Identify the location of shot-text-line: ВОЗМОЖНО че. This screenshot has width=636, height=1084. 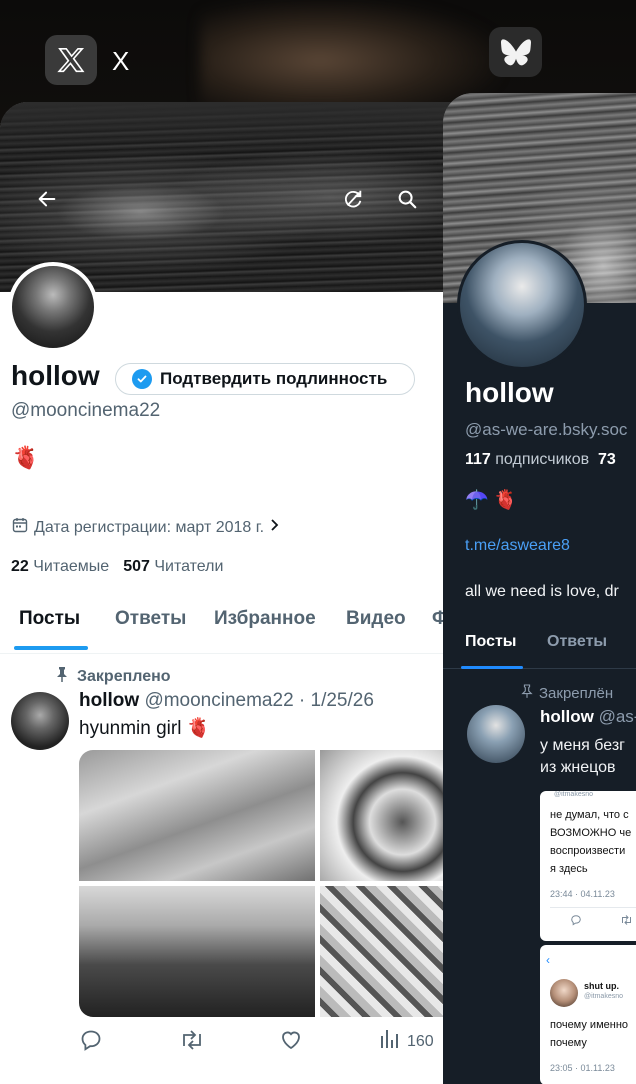
(591, 833).